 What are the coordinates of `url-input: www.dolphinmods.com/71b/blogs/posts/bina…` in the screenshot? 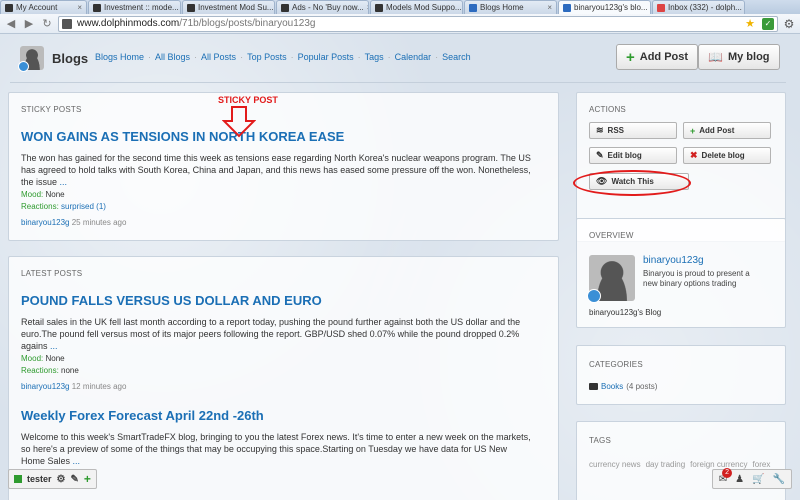 It's located at (418, 23).